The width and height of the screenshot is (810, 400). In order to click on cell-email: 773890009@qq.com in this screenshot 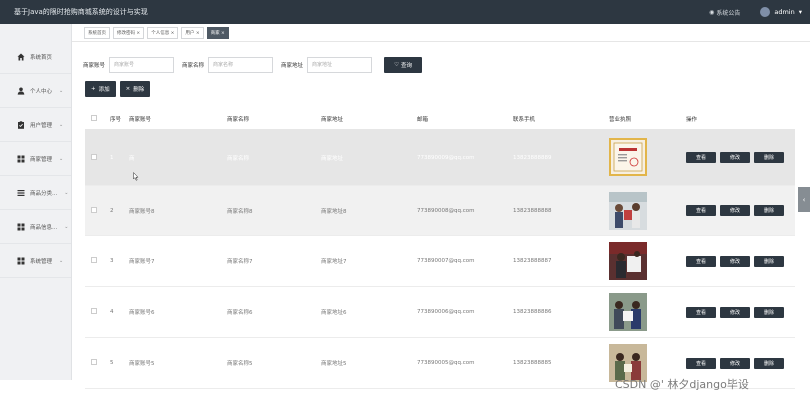, I will do `click(446, 157)`.